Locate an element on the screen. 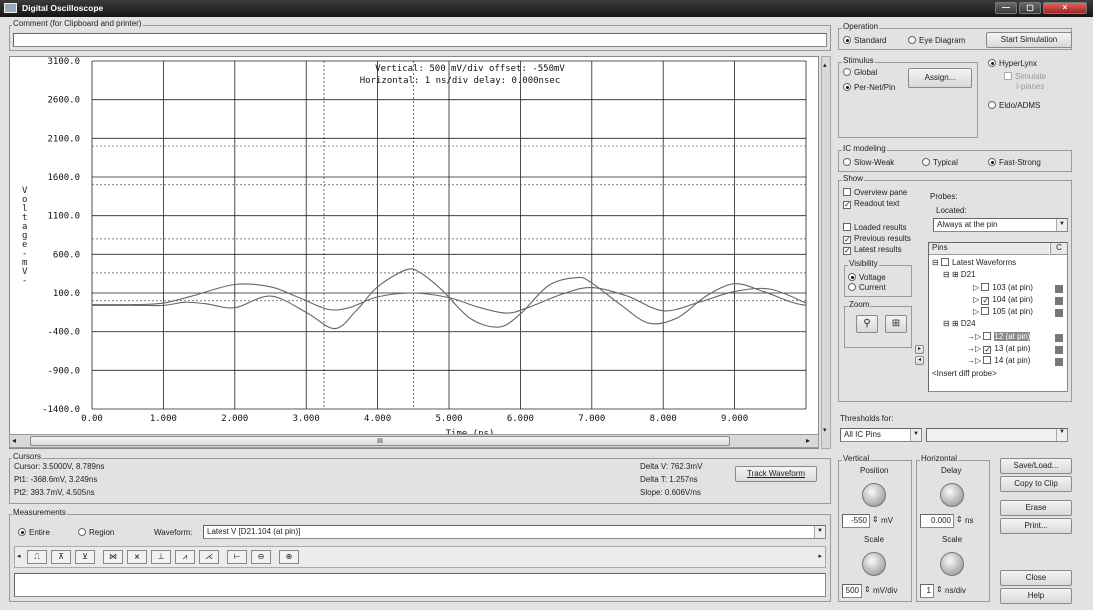 This screenshot has height=610, width=1093. waveform-dropdown: Latest V [D21.104 (at pin)] ▼ is located at coordinates (514, 532).